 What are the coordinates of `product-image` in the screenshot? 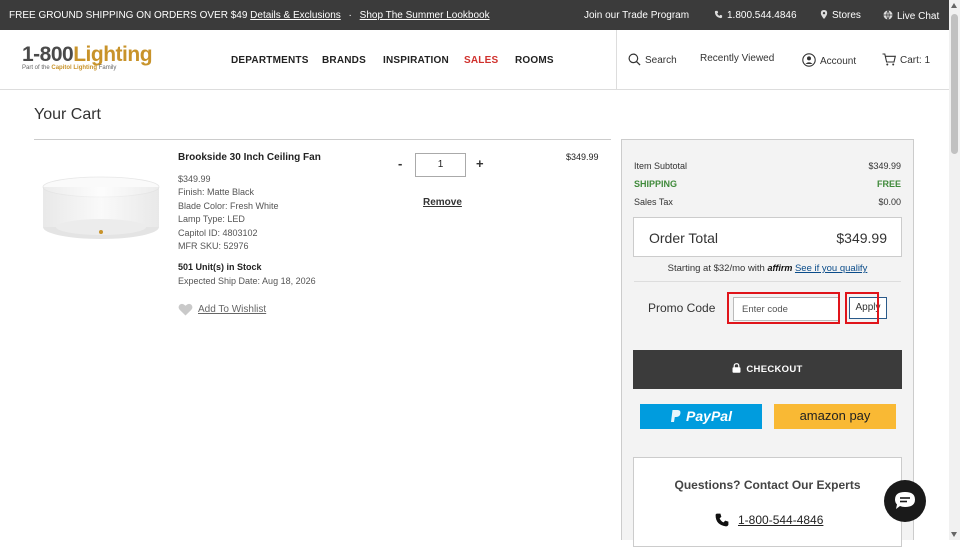 It's located at (101, 206).